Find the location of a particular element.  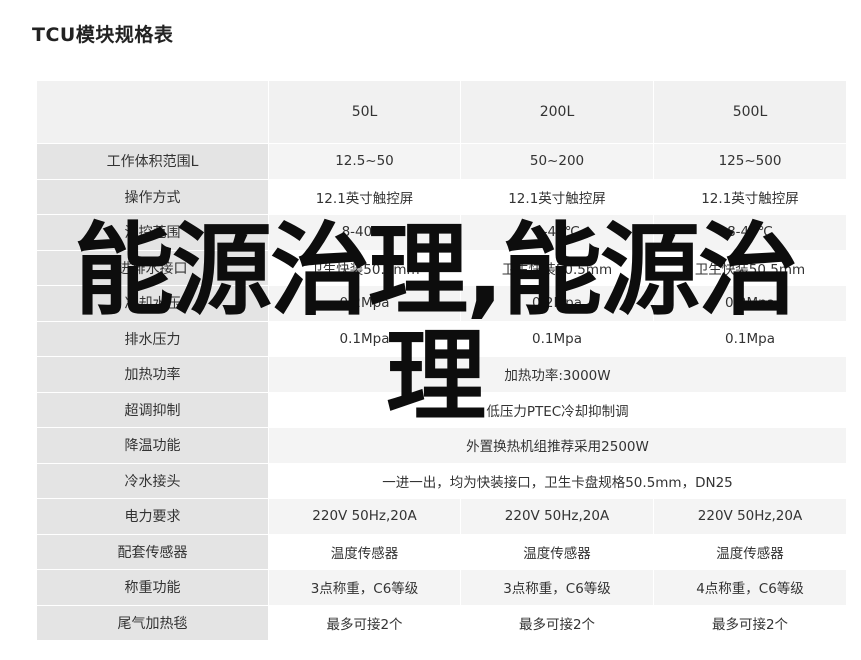

table-cell: 12.5~50 is located at coordinates (364, 161).